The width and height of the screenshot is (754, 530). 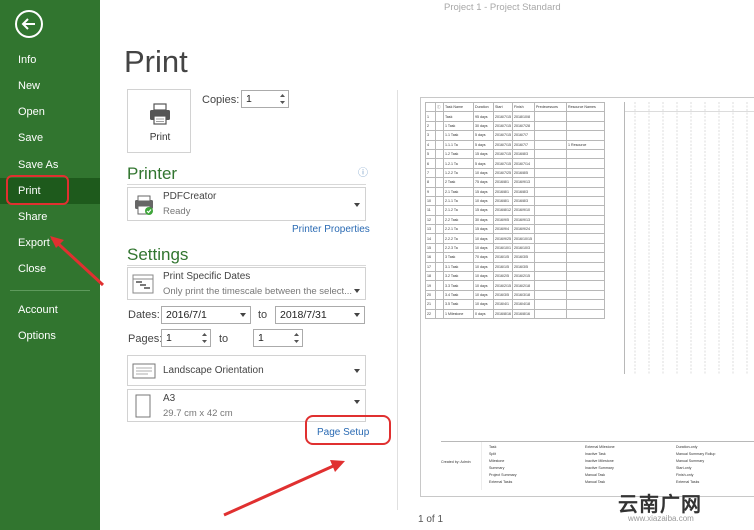 What do you see at coordinates (50, 138) in the screenshot?
I see `nav-save: Save` at bounding box center [50, 138].